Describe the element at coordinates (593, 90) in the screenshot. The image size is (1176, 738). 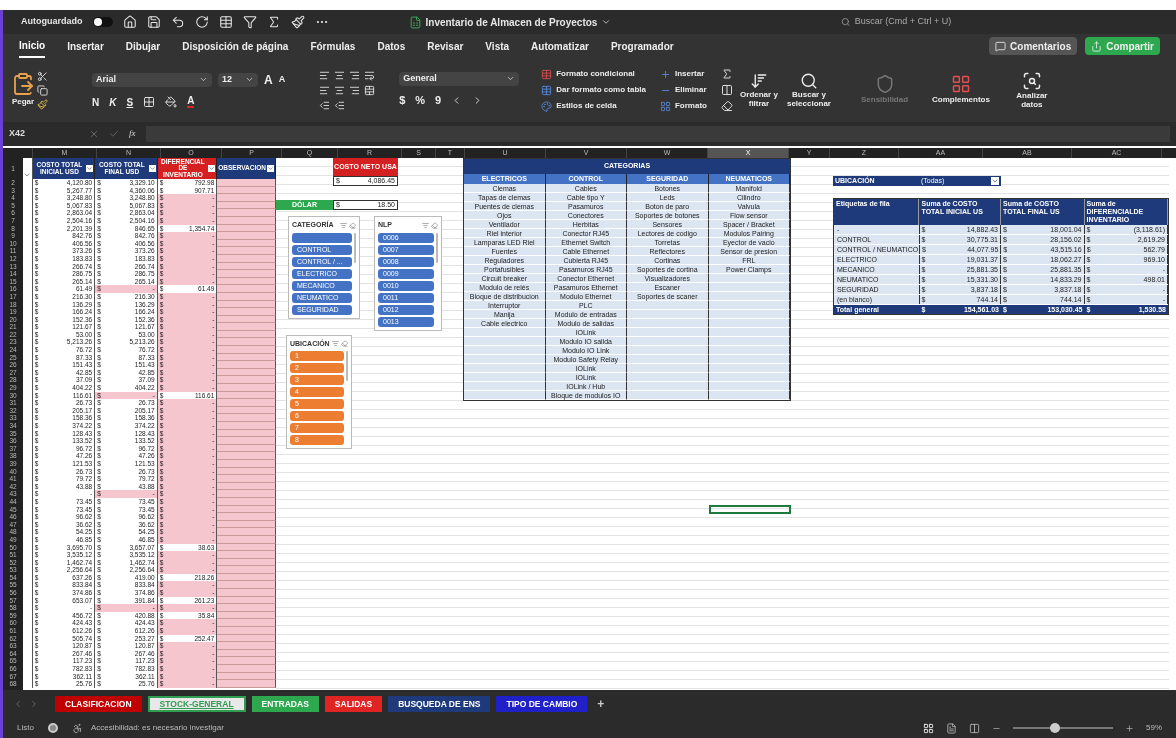
I see `format-as-table-button: Dar formato como tabla` at that location.